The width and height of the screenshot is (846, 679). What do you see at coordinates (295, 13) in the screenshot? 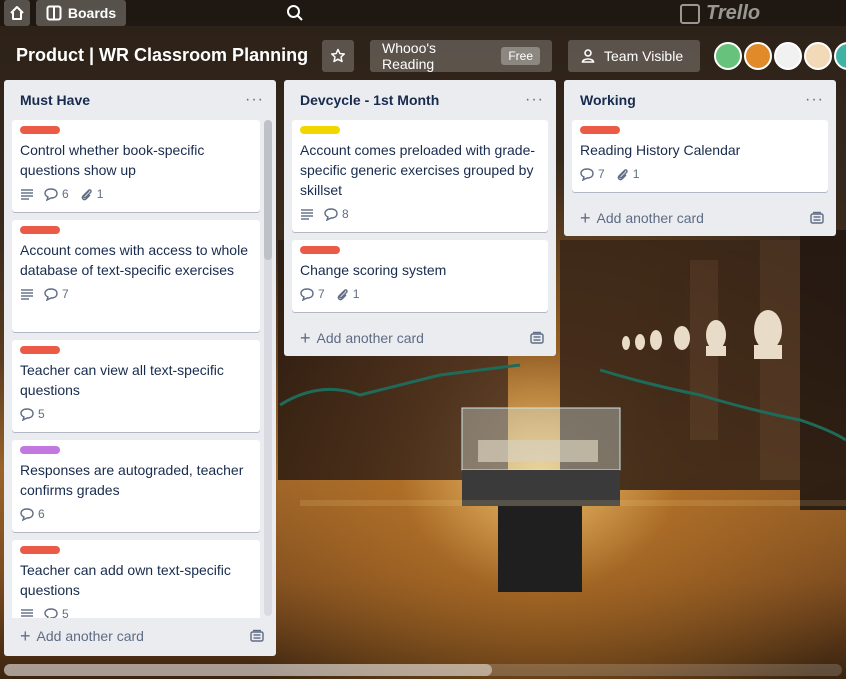
I see `search-button` at bounding box center [295, 13].